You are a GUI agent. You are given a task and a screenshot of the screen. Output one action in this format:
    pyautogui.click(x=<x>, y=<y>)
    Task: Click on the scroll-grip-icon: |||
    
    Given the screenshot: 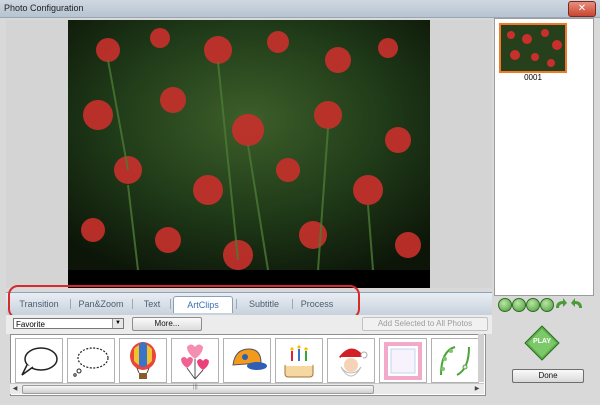 What is the action you would take?
    pyautogui.click(x=195, y=387)
    